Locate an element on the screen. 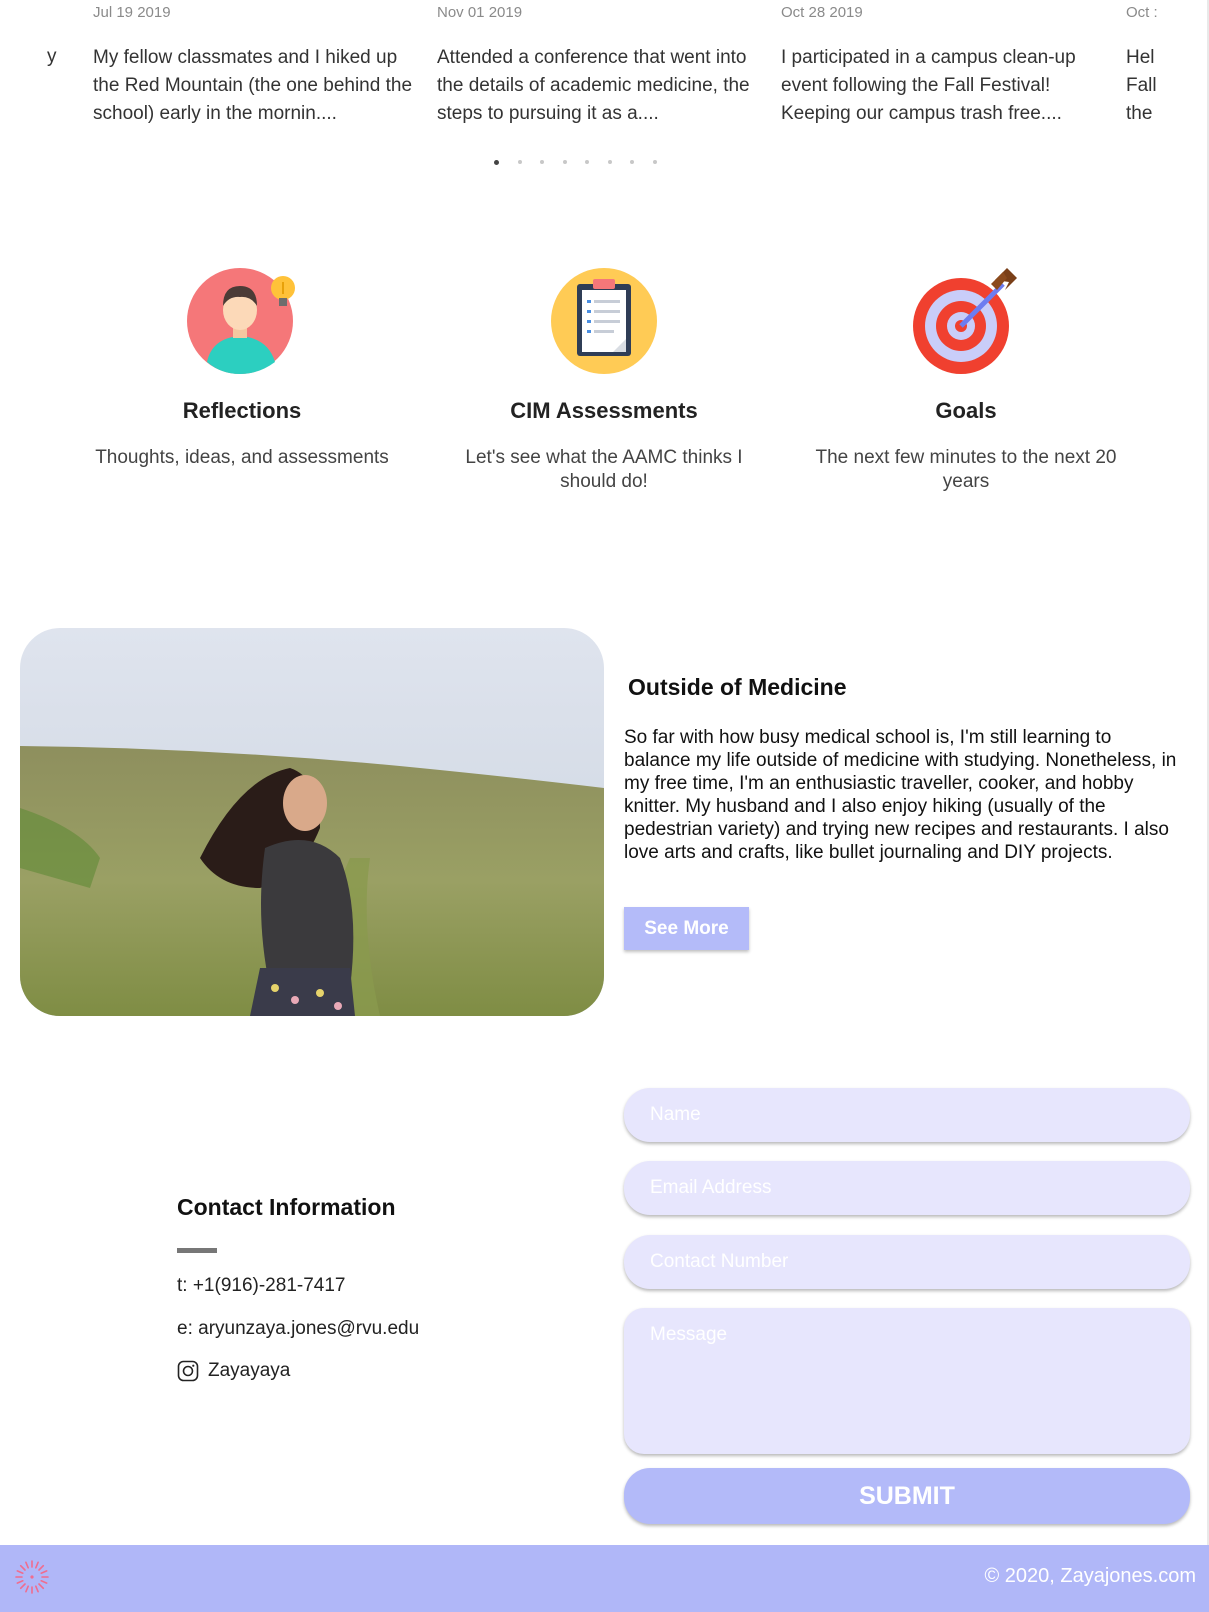 The width and height of the screenshot is (1209, 1612). email-field: Email Address is located at coordinates (907, 1188).